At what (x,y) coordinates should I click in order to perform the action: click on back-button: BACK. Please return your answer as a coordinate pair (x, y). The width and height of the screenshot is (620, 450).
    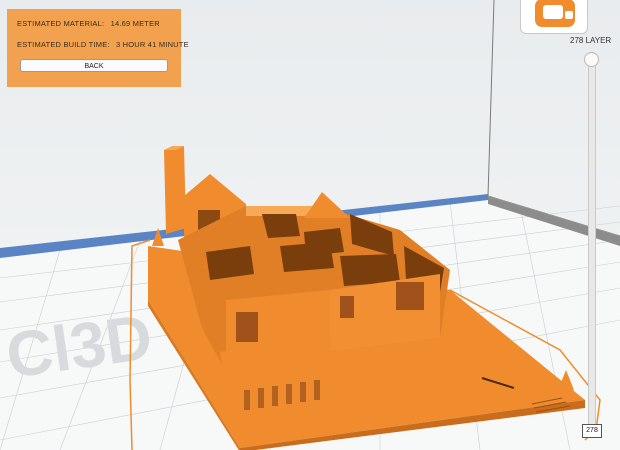
    Looking at the image, I should click on (94, 65).